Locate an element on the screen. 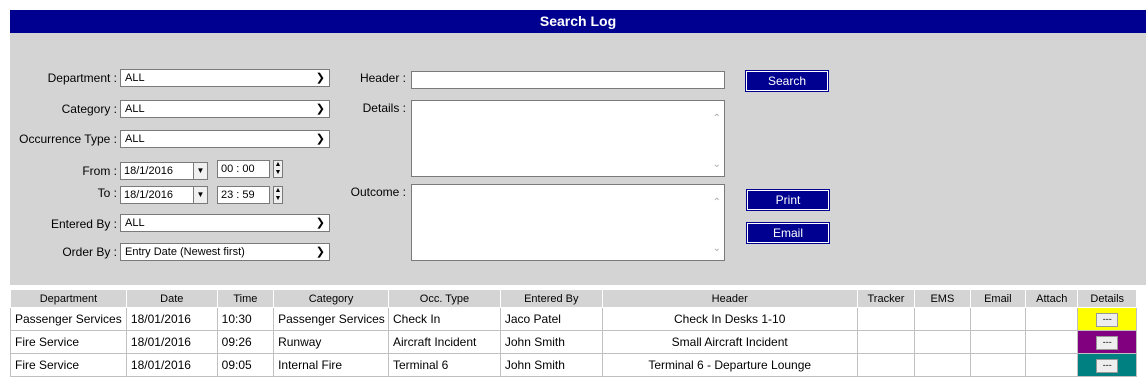  column-header: Date is located at coordinates (171, 298).